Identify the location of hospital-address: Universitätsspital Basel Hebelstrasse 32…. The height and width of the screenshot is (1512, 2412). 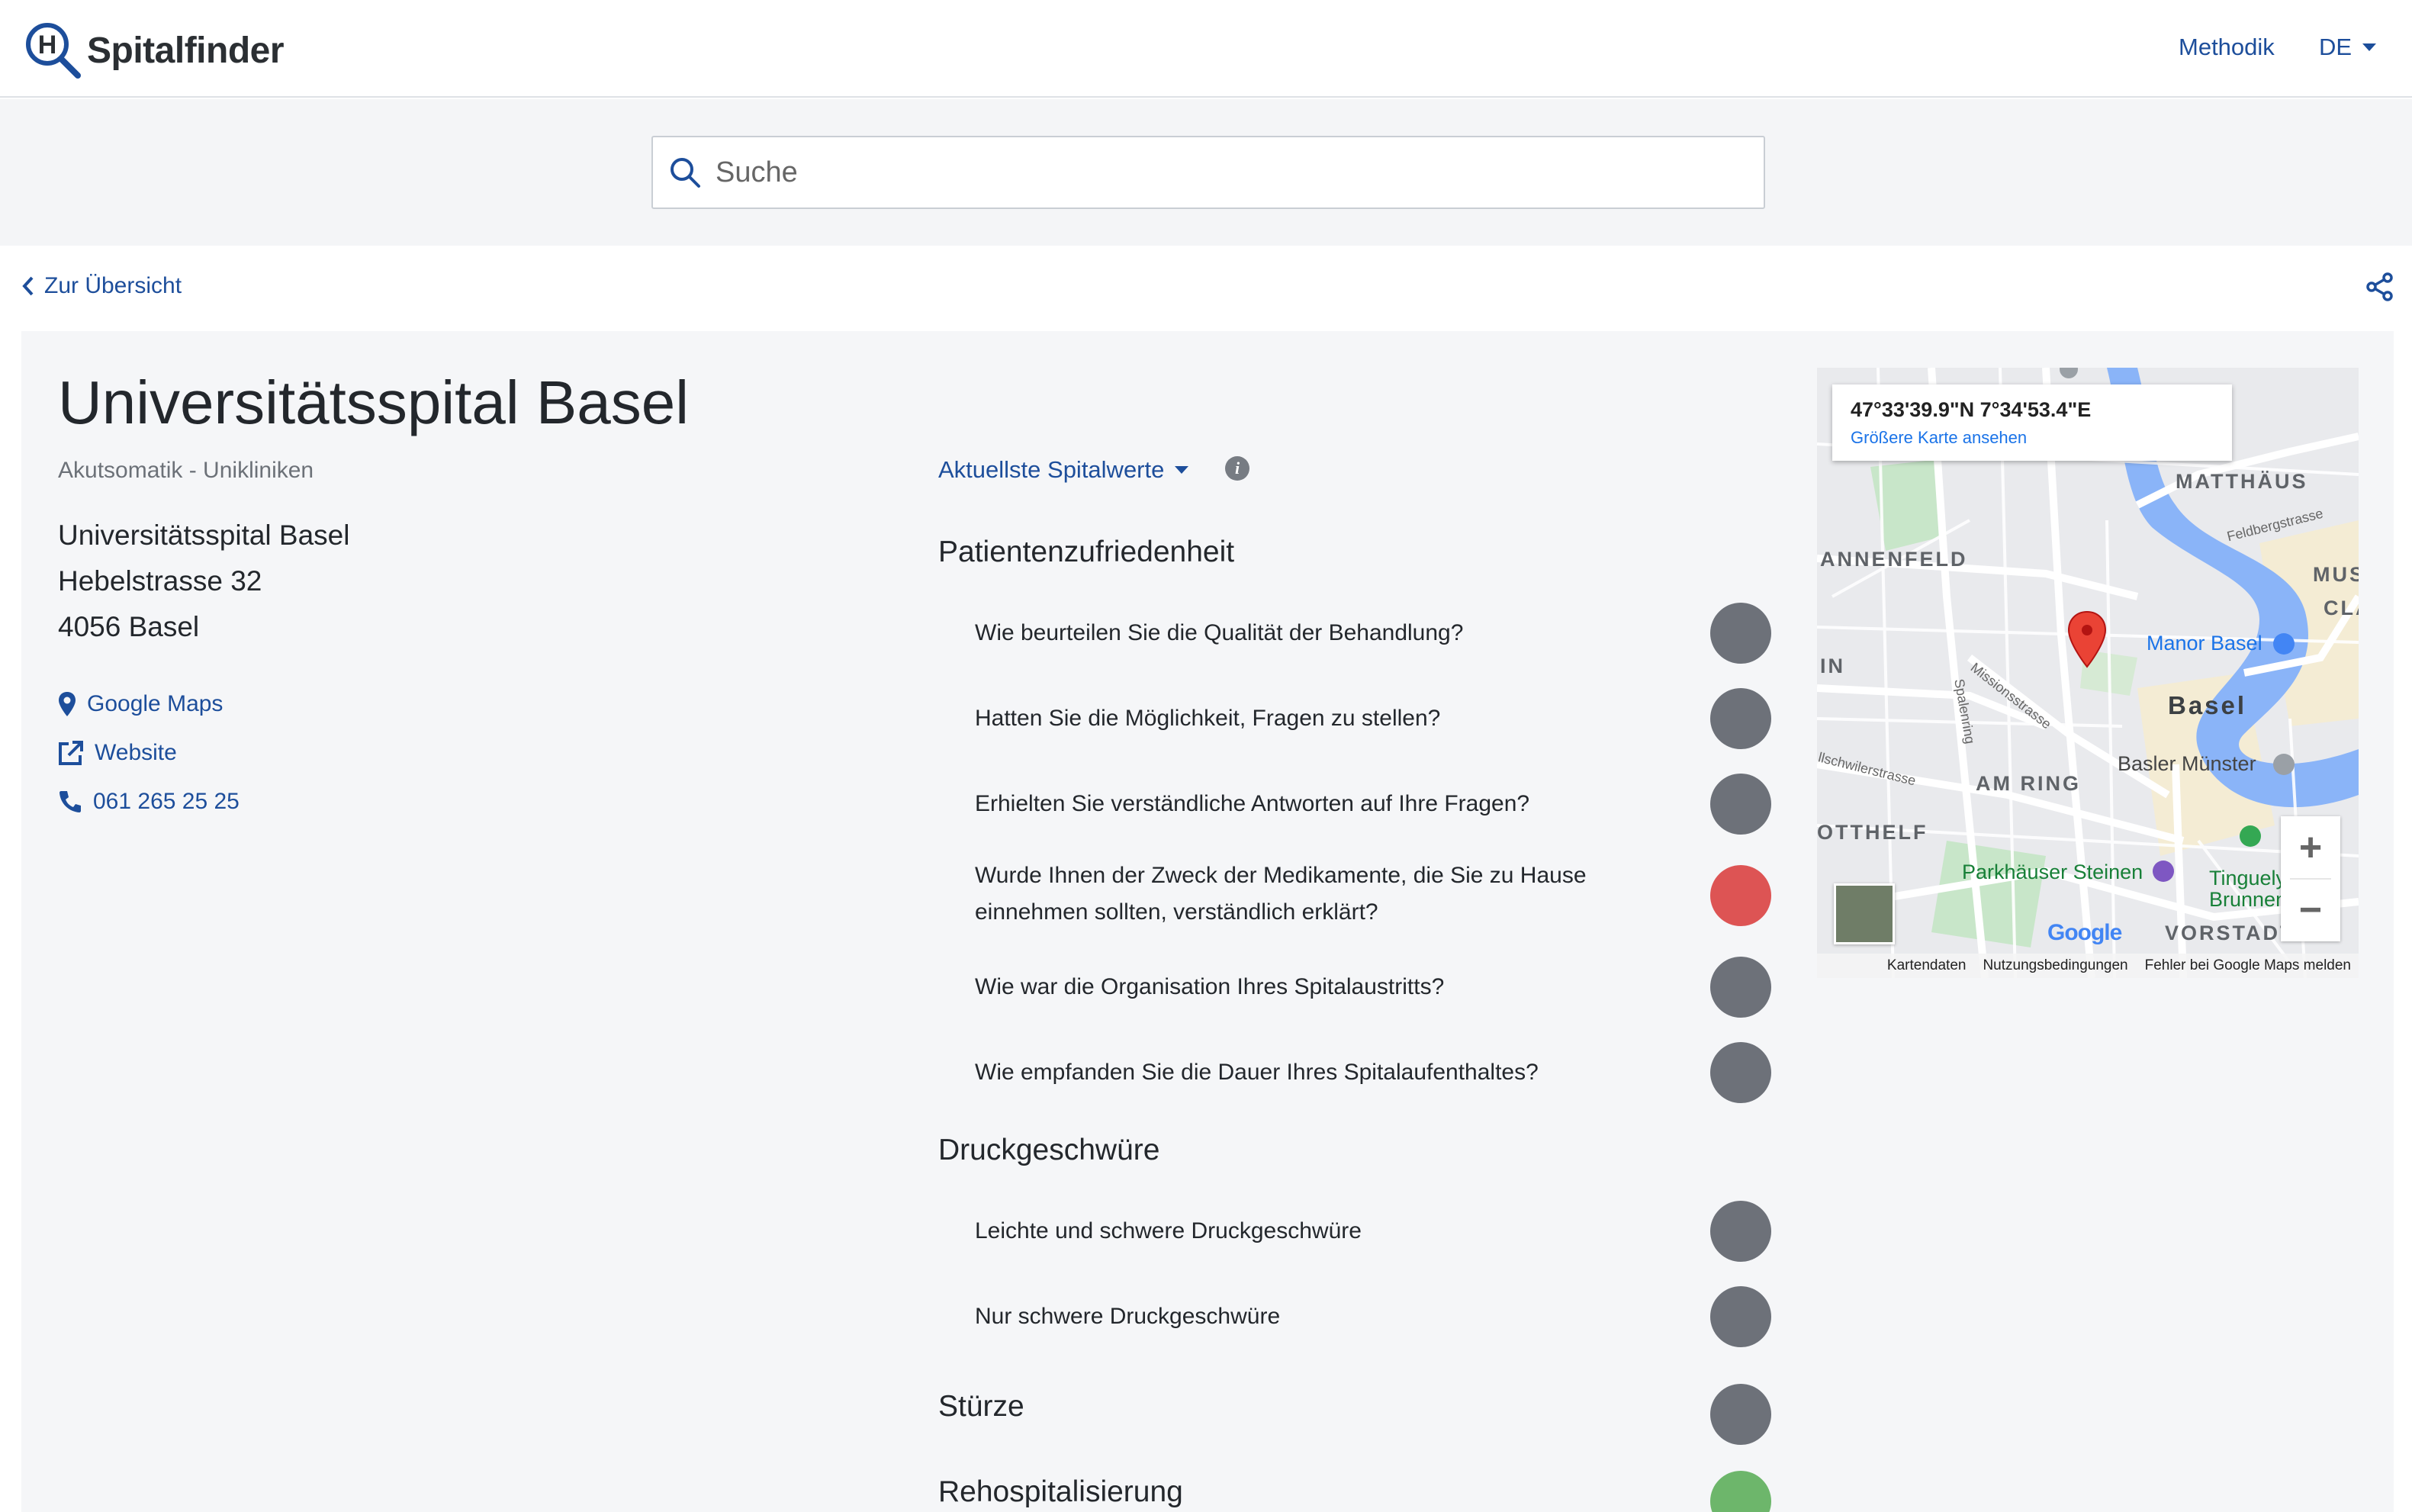
(203, 581).